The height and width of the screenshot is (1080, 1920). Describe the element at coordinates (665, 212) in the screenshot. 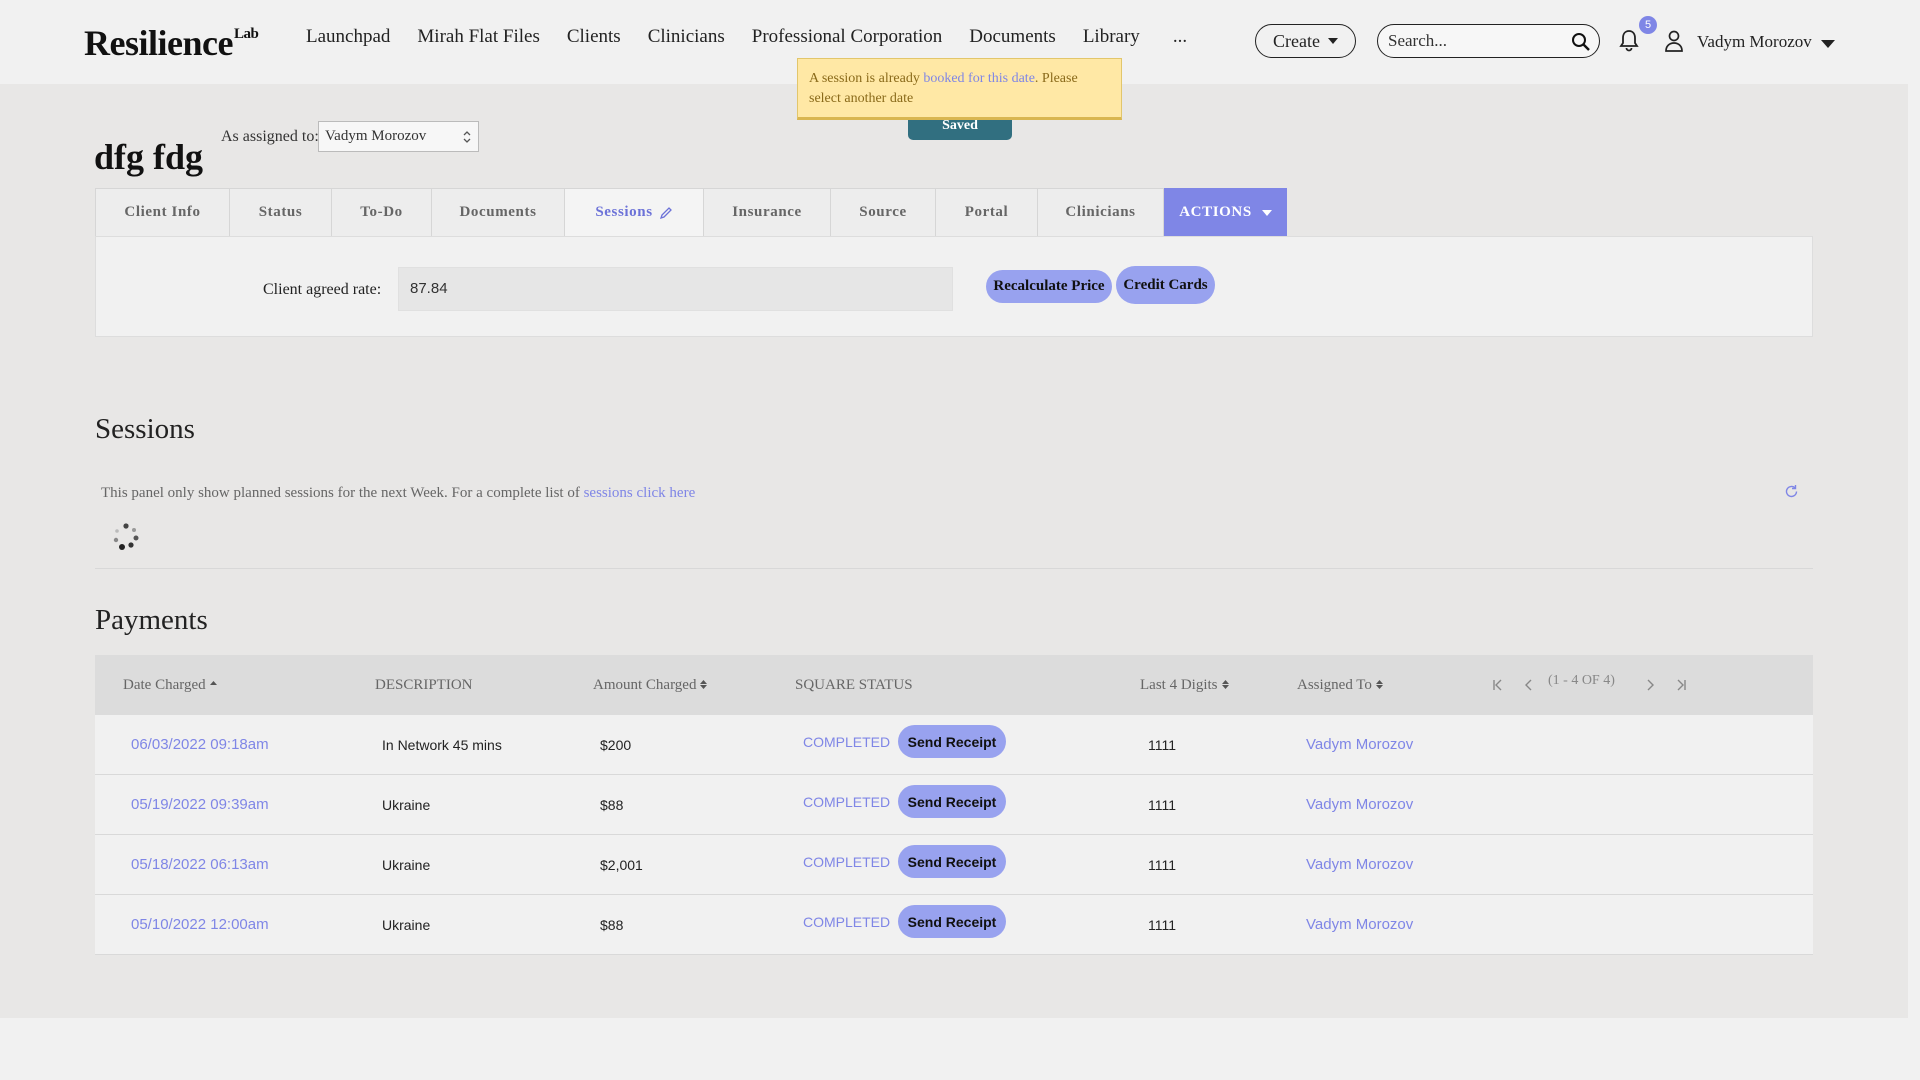

I see `pencil-icon` at that location.